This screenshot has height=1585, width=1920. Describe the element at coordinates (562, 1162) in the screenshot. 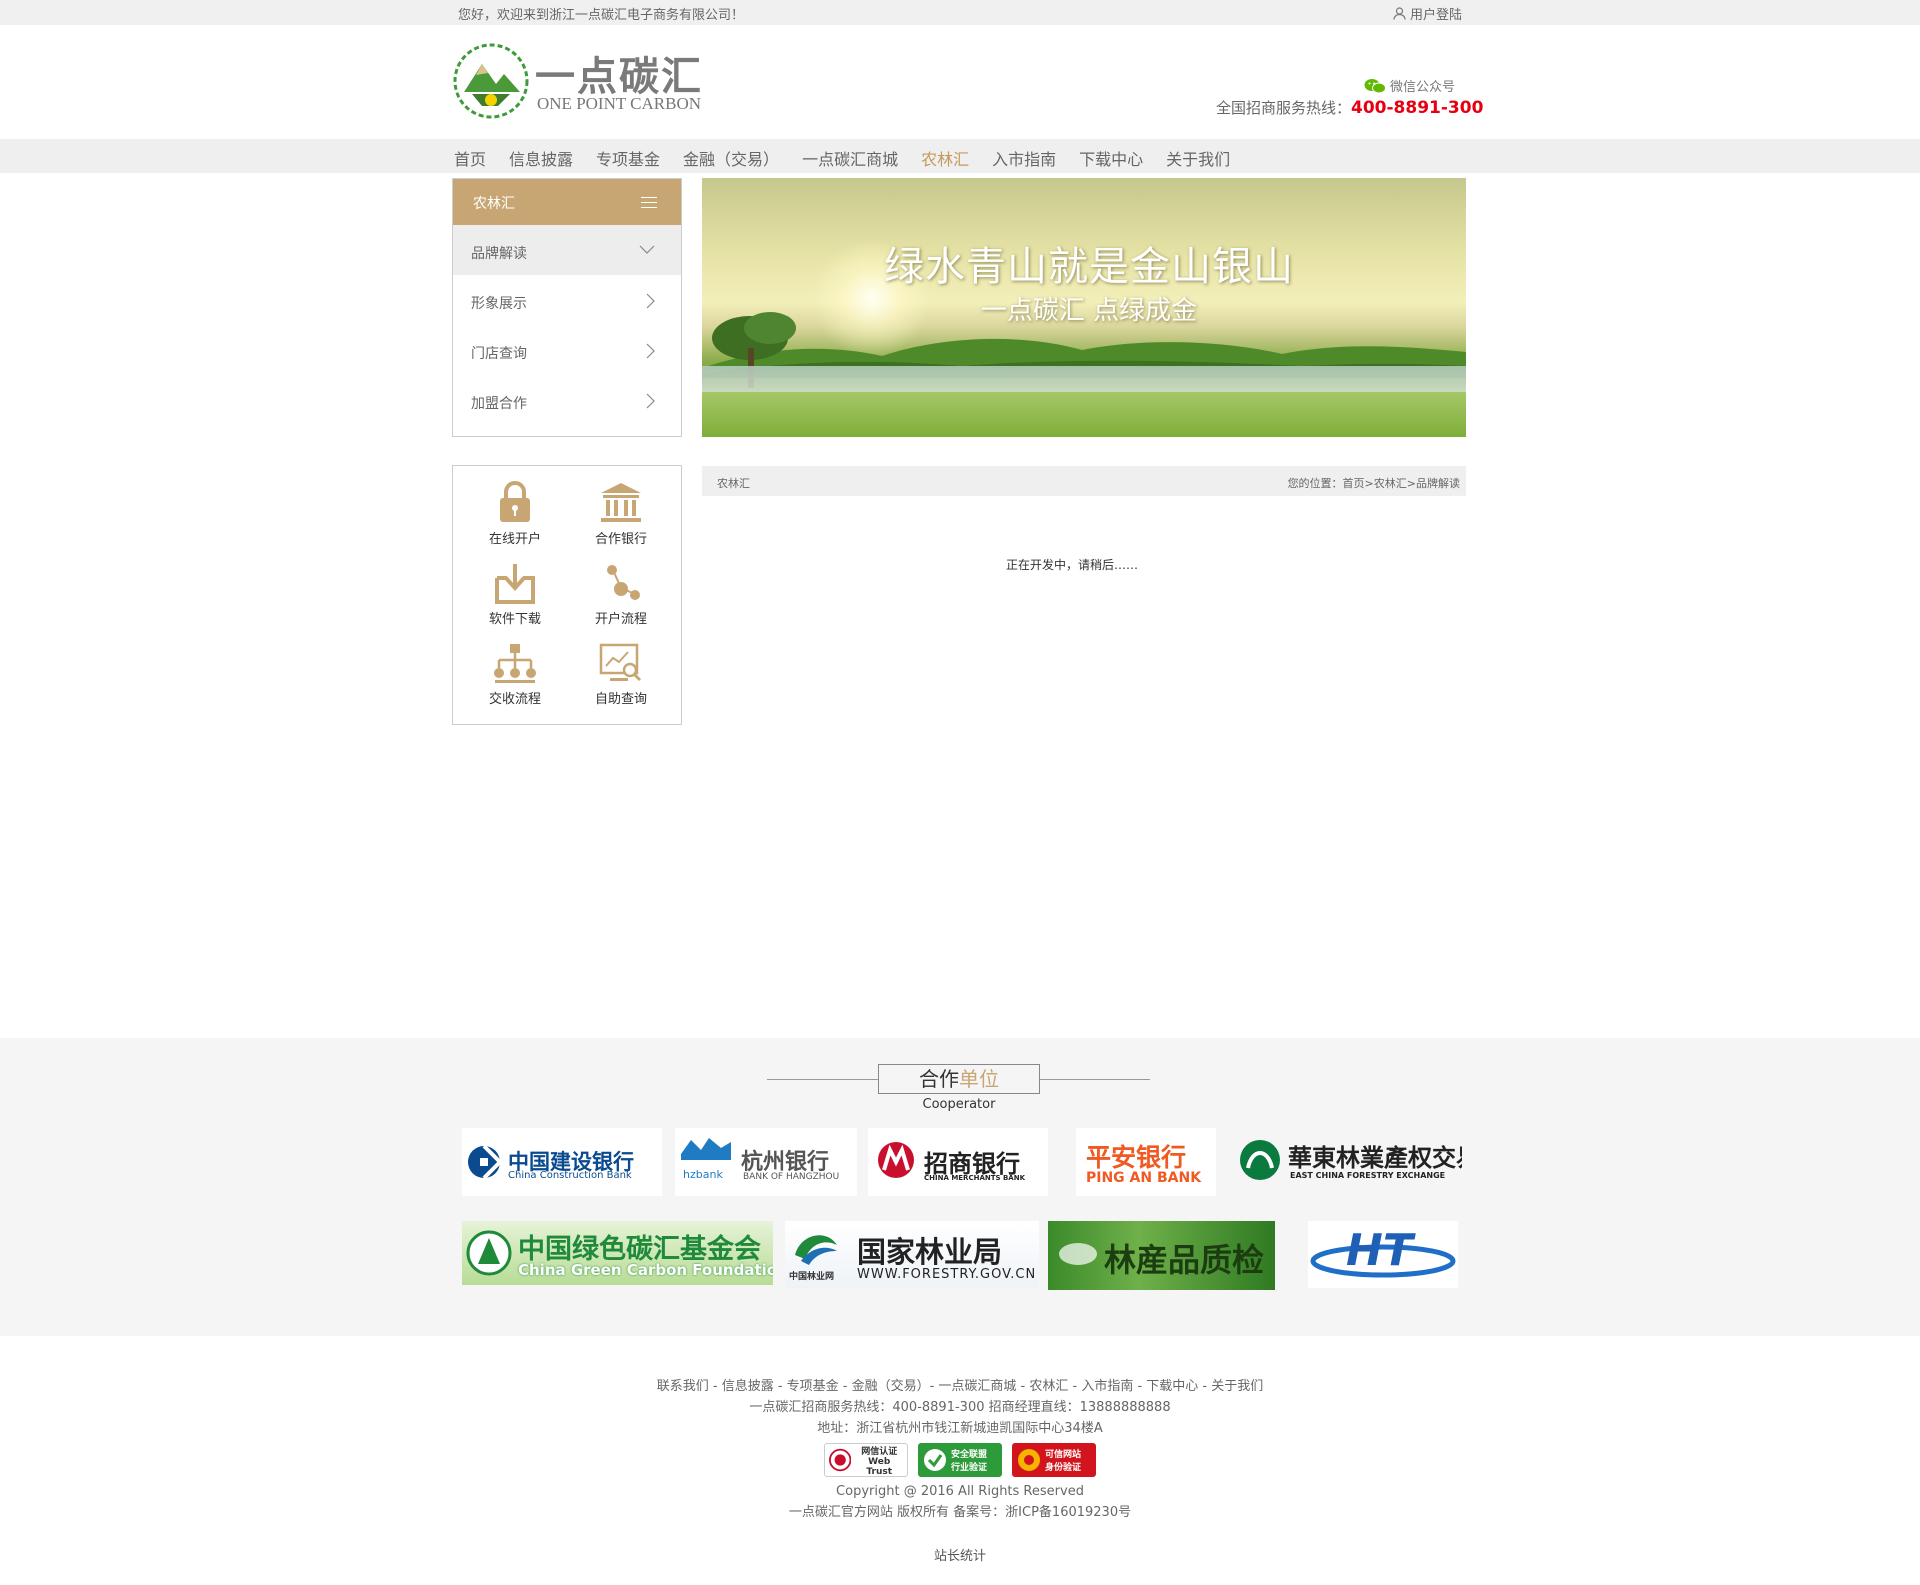

I see `partner-logo-ccb: 中国建设银行 China Construction Bank` at that location.